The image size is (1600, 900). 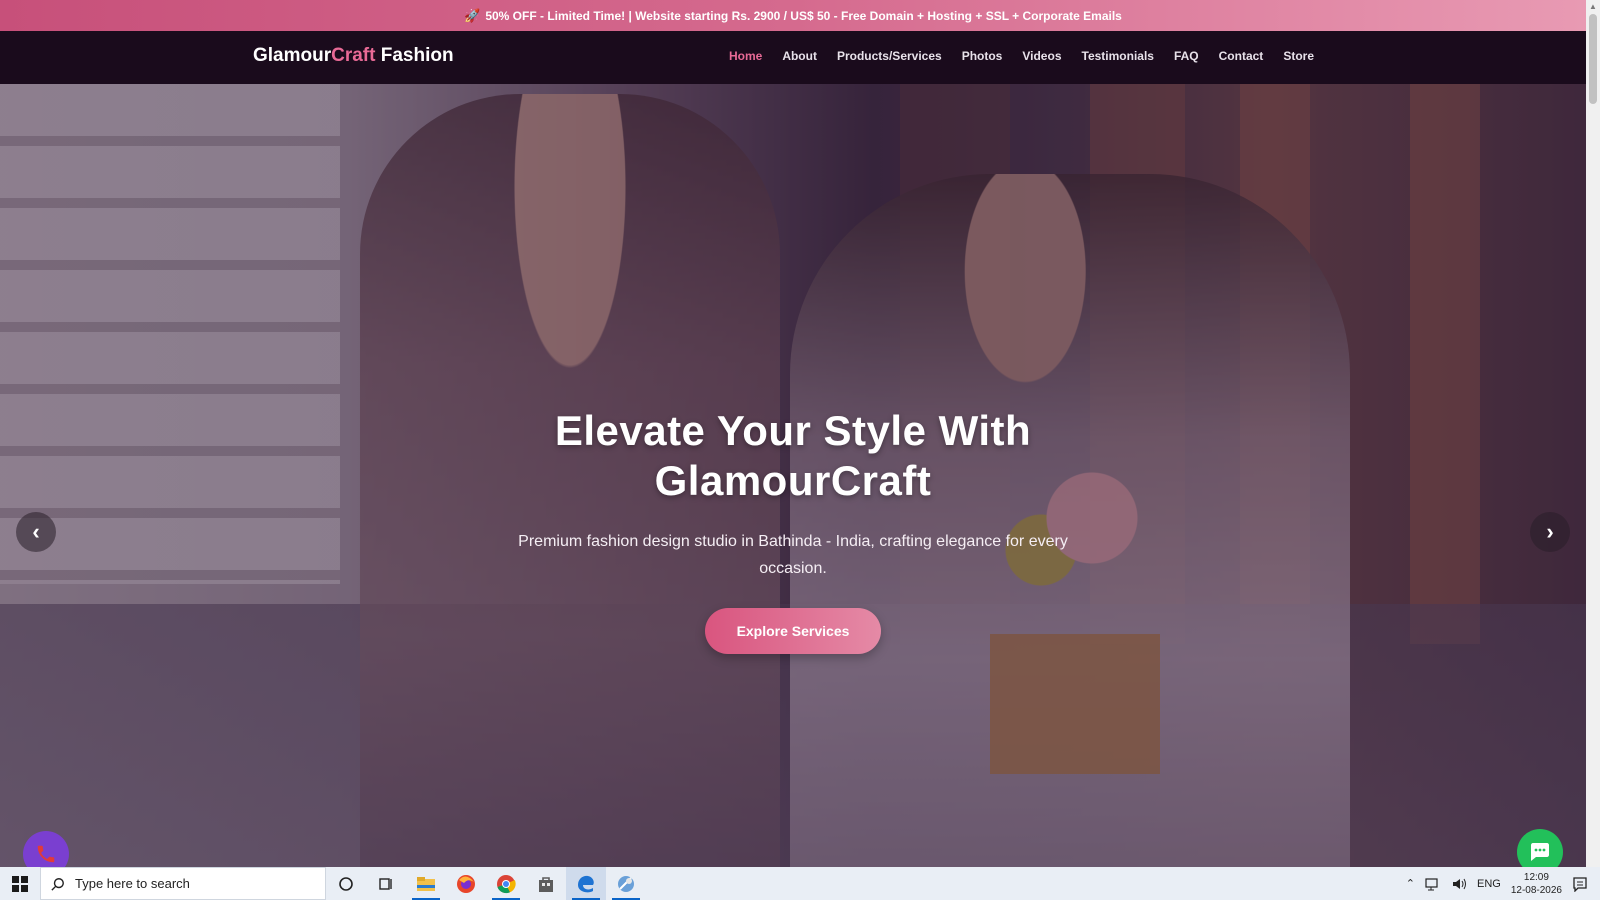 I want to click on notifications-icon, so click(x=1580, y=884).